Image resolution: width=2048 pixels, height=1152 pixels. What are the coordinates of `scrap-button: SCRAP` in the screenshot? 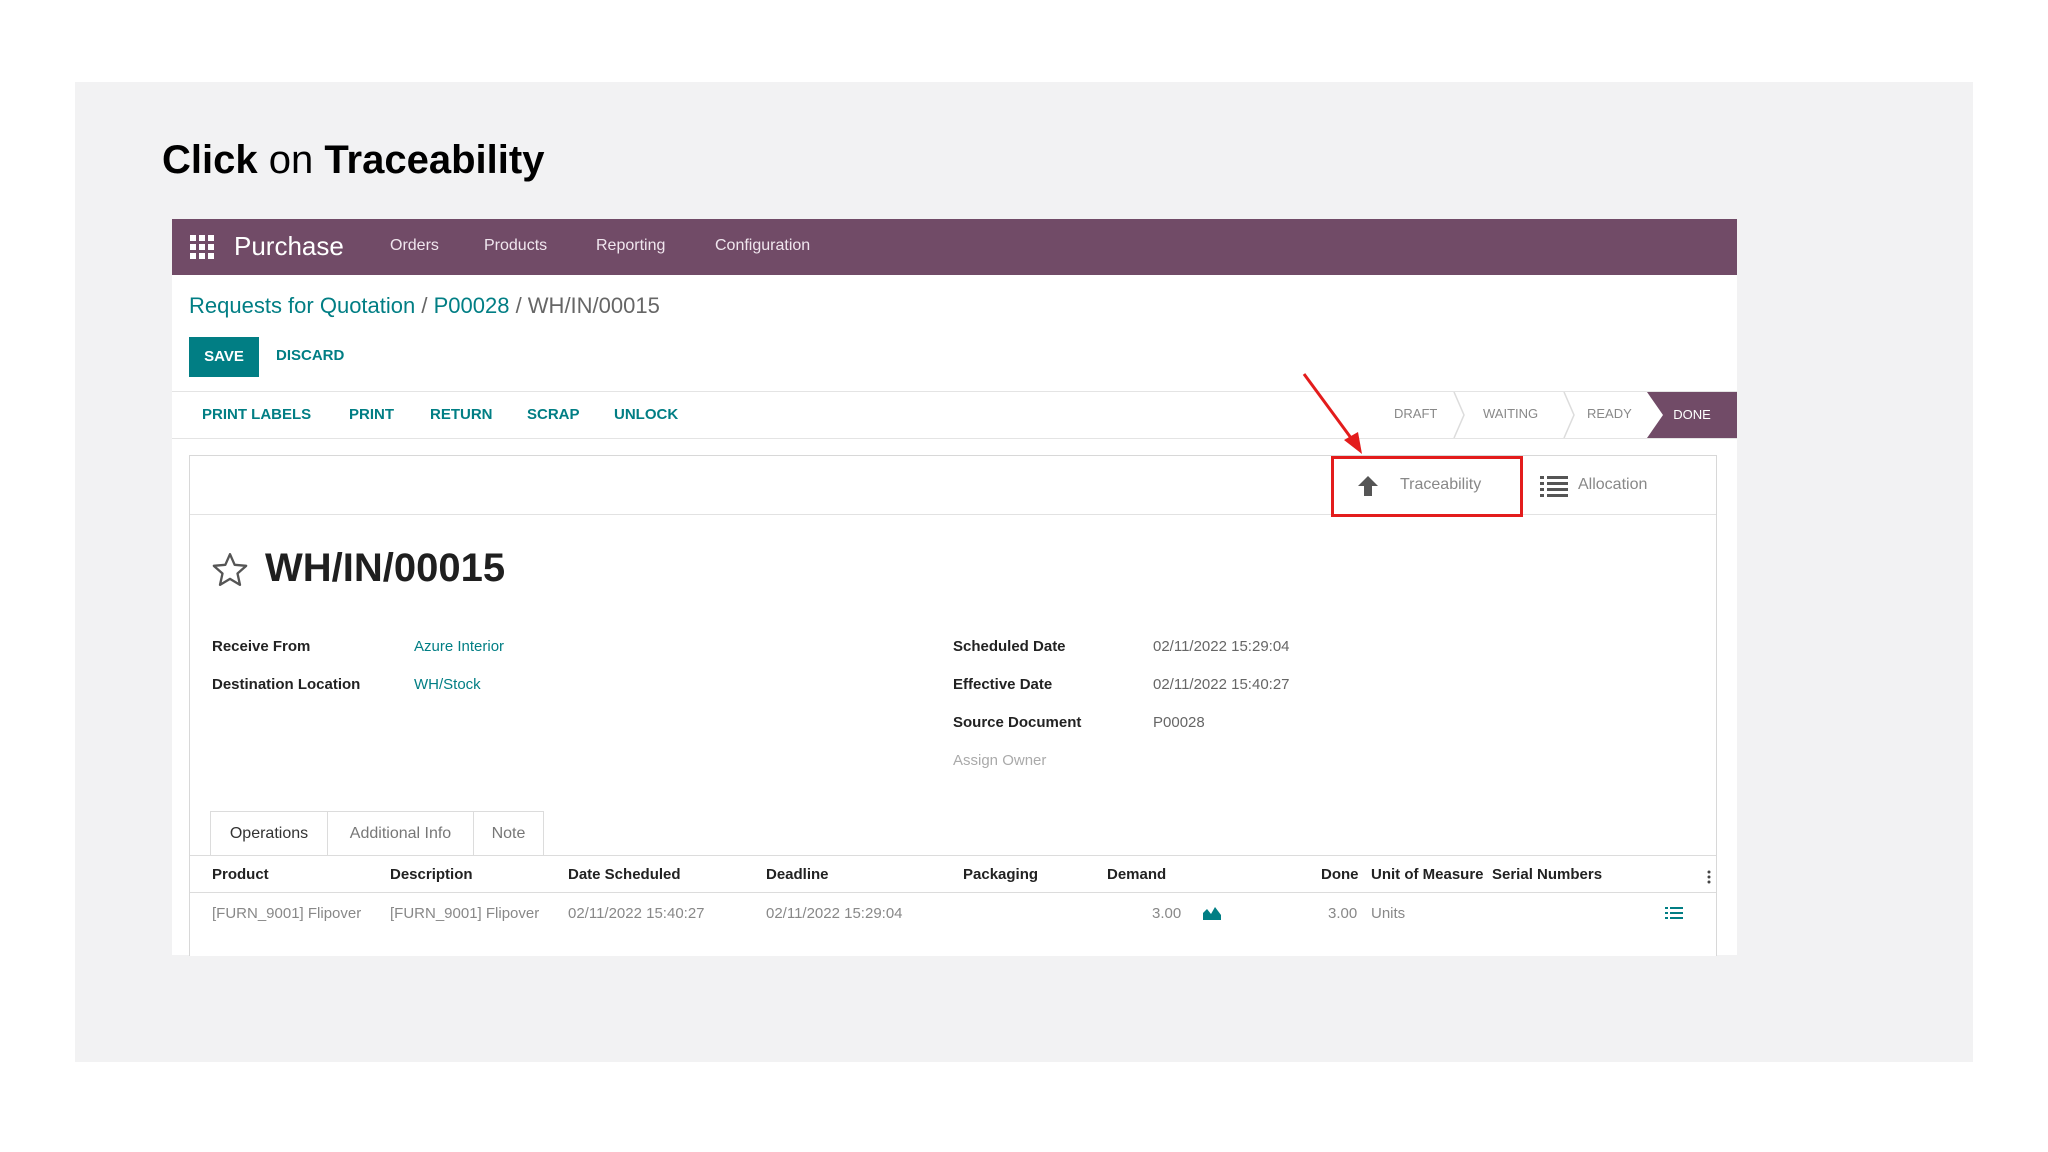 It's located at (553, 414).